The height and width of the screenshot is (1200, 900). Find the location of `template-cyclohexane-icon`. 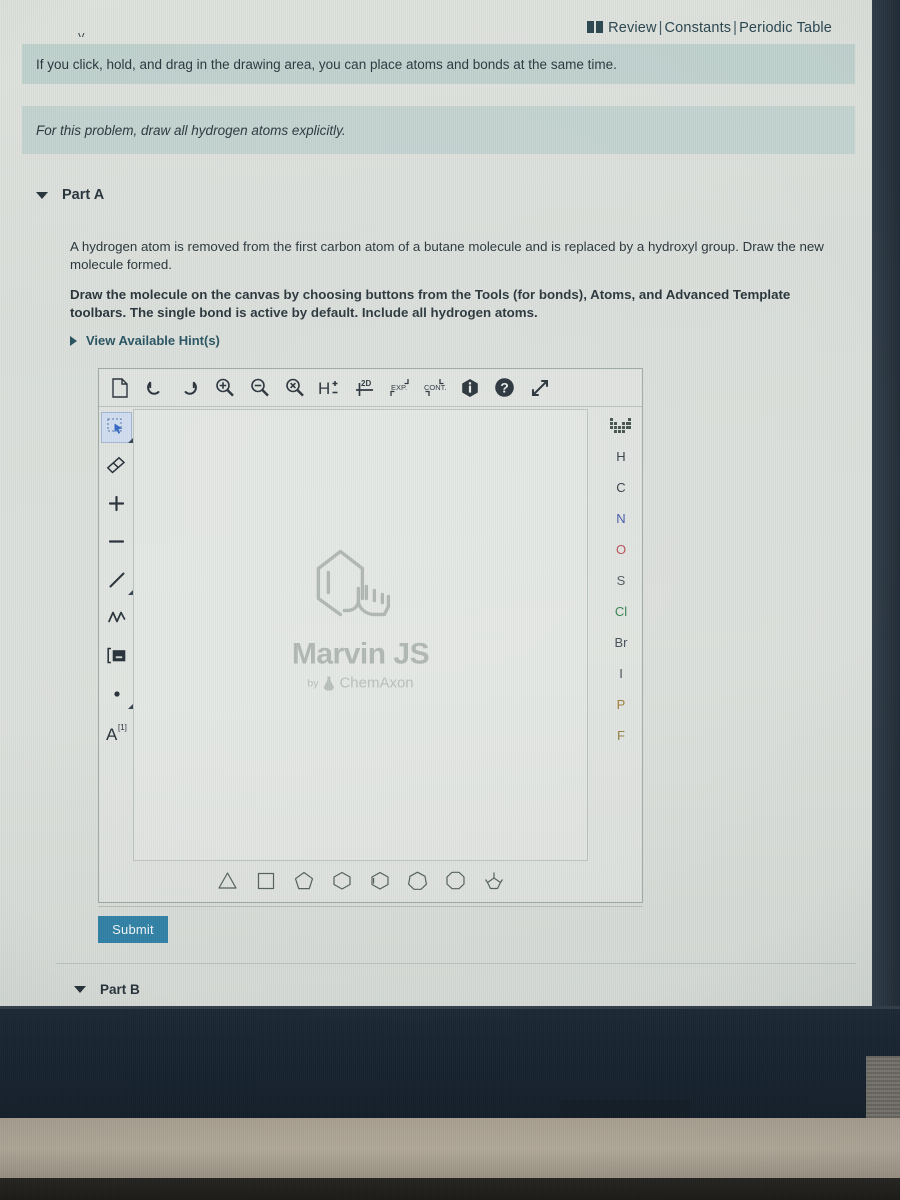

template-cyclohexane-icon is located at coordinates (341, 880).